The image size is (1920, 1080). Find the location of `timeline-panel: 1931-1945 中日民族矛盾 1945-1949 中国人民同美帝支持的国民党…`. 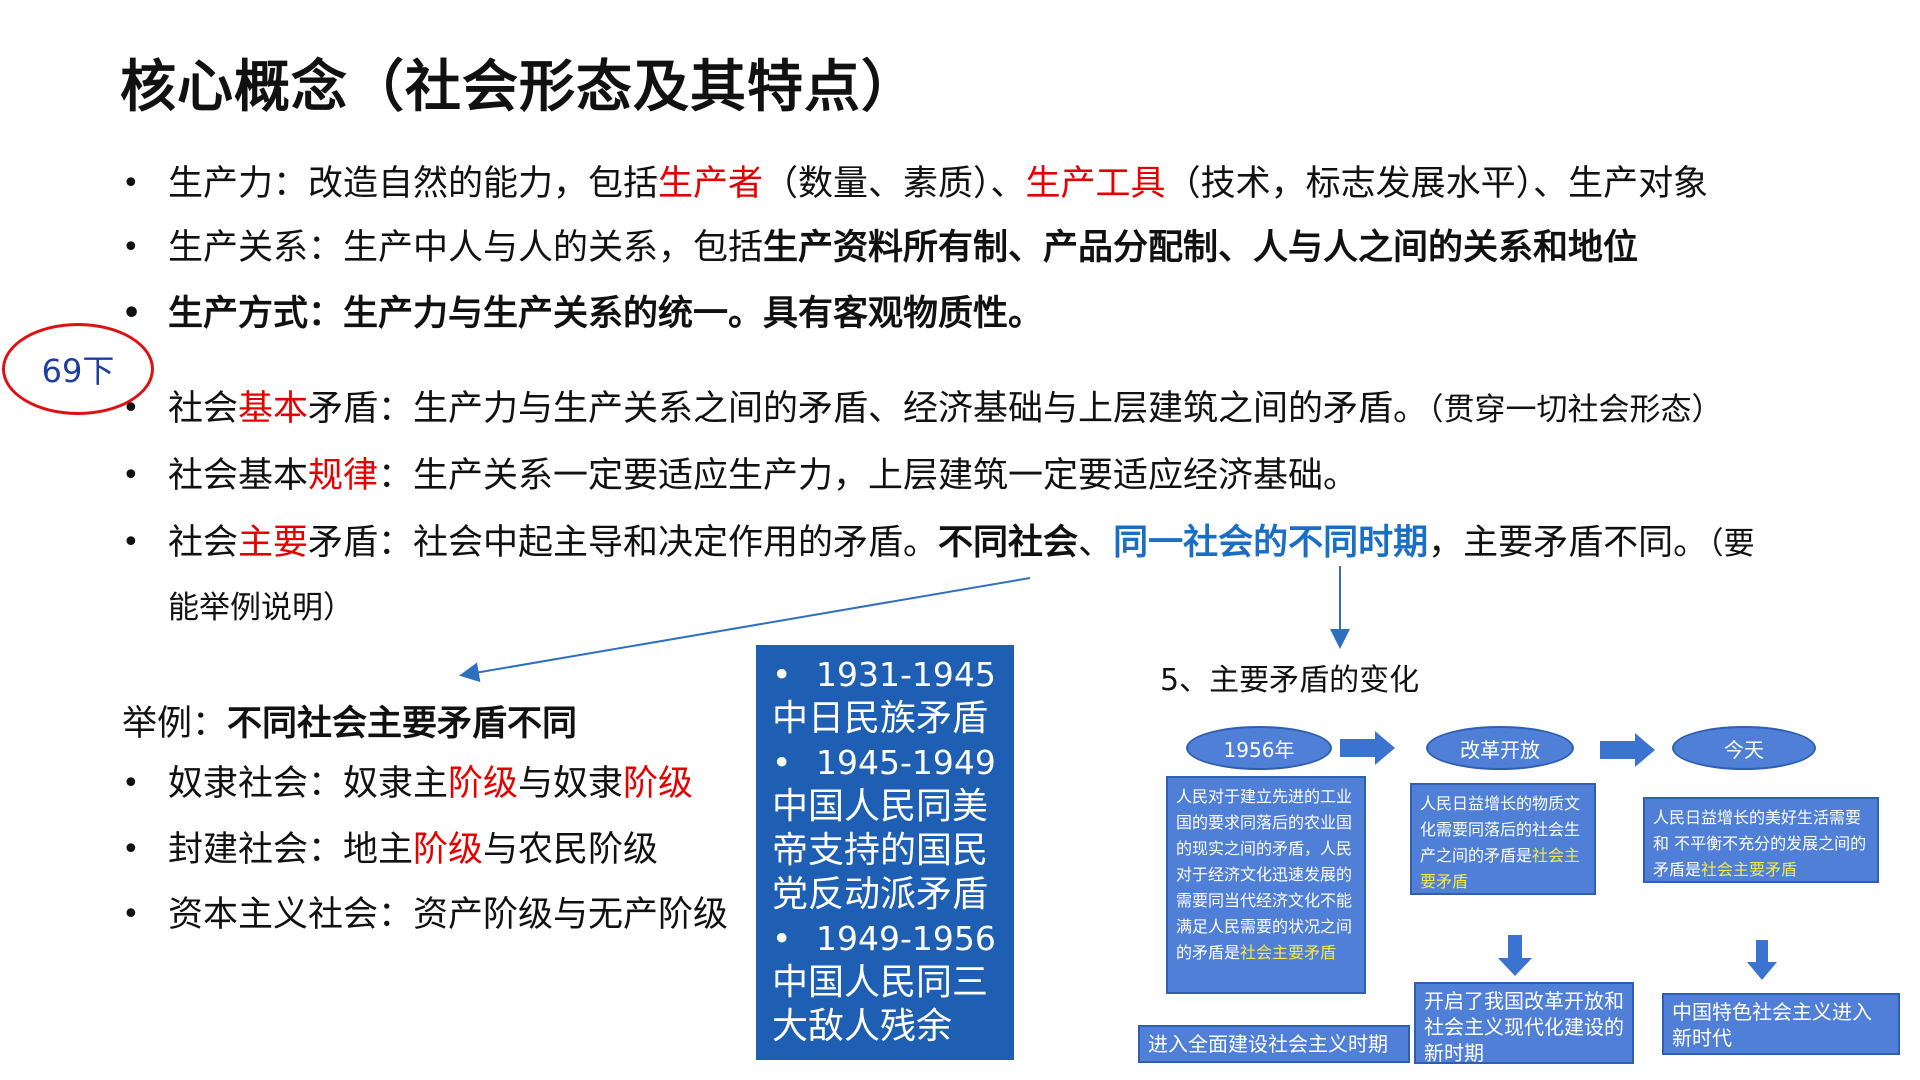

timeline-panel: 1931-1945 中日民族矛盾 1945-1949 中国人民同美帝支持的国民党… is located at coordinates (885, 852).